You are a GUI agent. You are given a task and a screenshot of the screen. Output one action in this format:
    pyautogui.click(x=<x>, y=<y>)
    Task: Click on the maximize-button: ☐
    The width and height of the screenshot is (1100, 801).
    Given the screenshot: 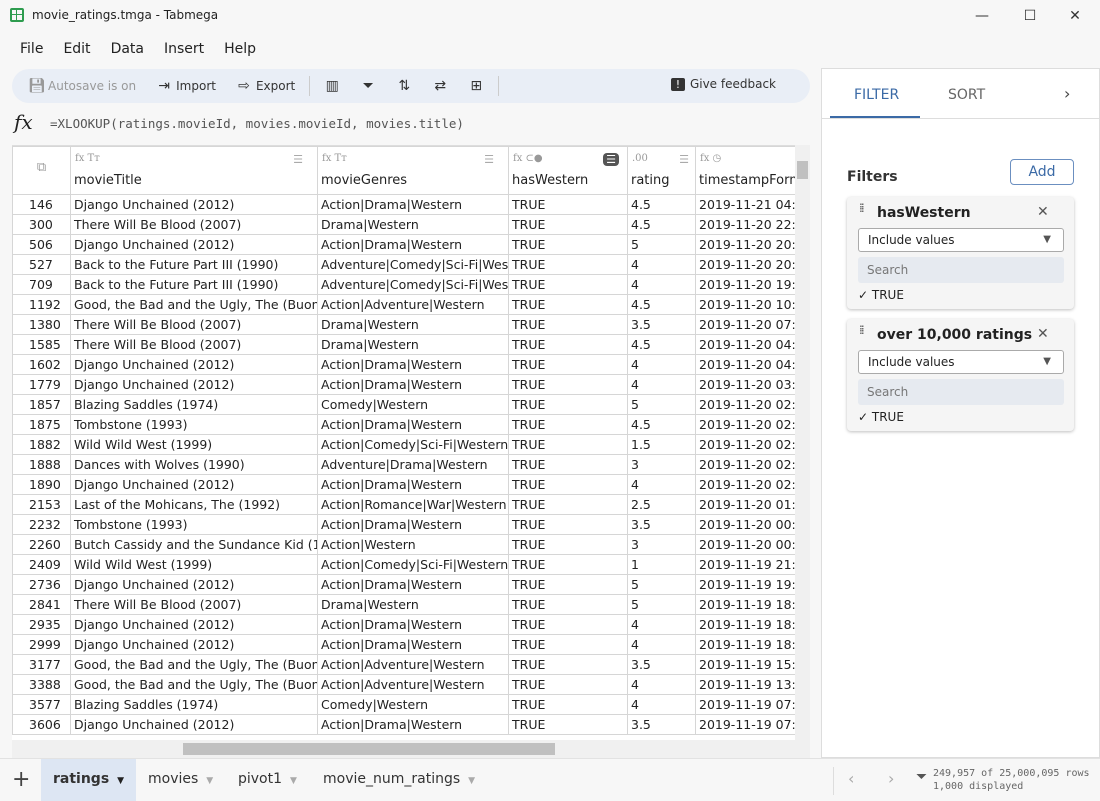 What is the action you would take?
    pyautogui.click(x=1030, y=16)
    